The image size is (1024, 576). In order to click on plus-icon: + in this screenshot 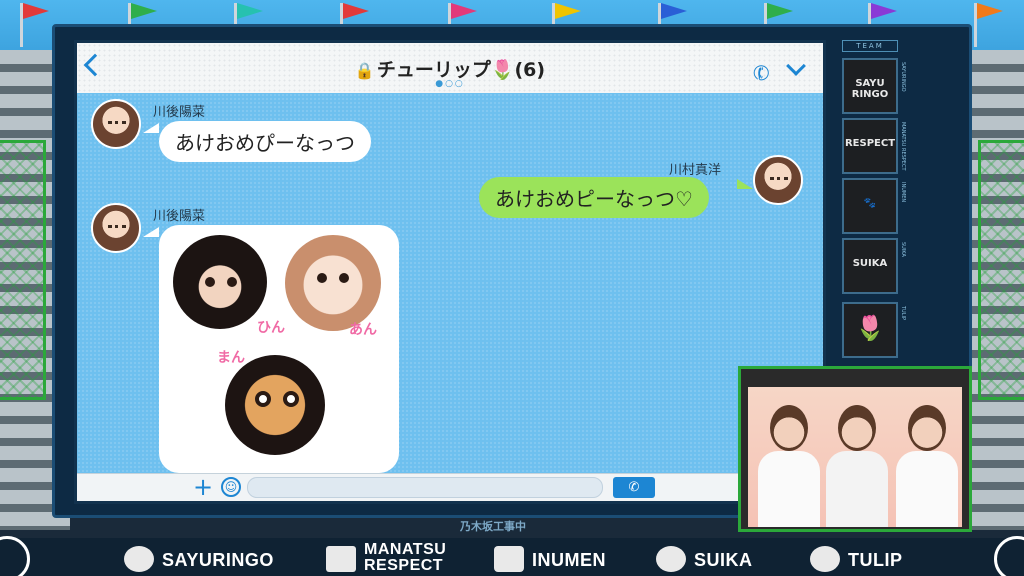, I will do `click(203, 487)`.